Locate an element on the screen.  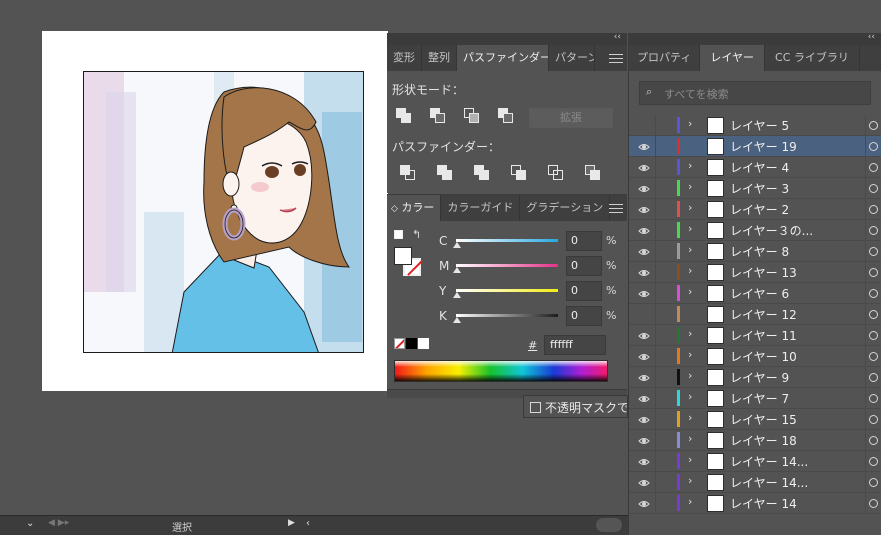
black-thumb is located at coordinates (457, 320).